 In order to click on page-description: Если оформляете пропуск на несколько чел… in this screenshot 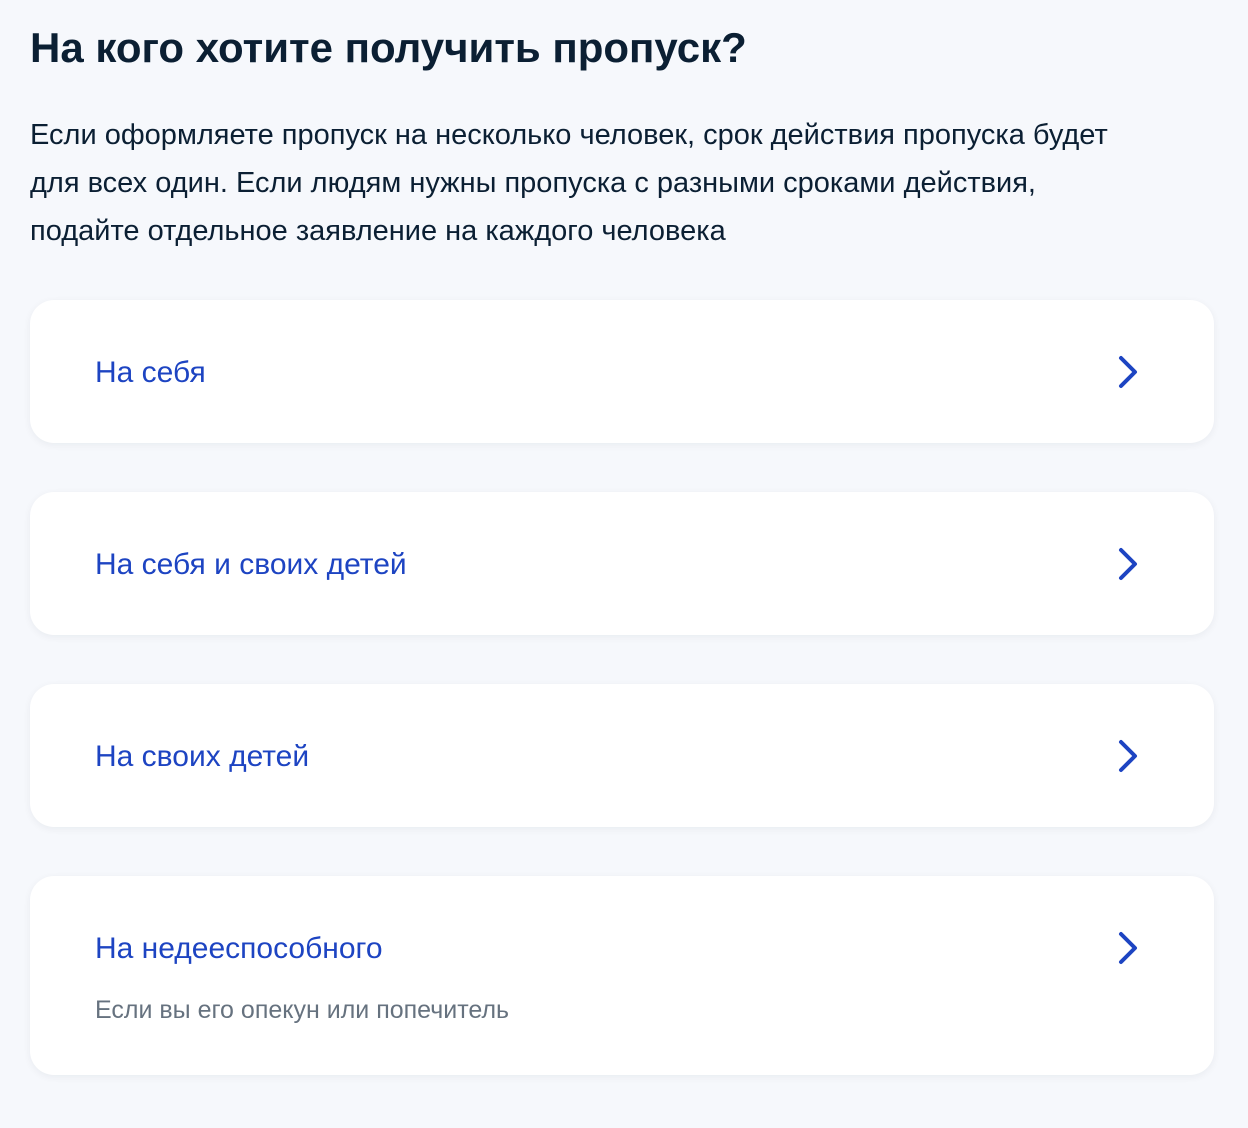, I will do `click(569, 183)`.